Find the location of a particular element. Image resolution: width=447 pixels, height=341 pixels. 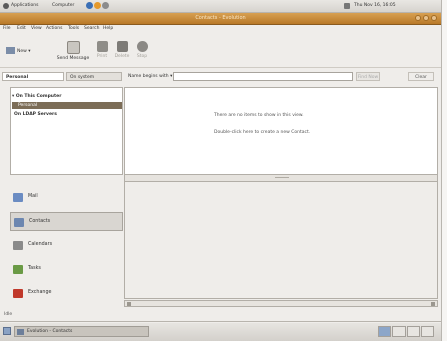

new-button: New ▾ is located at coordinates (18, 50).